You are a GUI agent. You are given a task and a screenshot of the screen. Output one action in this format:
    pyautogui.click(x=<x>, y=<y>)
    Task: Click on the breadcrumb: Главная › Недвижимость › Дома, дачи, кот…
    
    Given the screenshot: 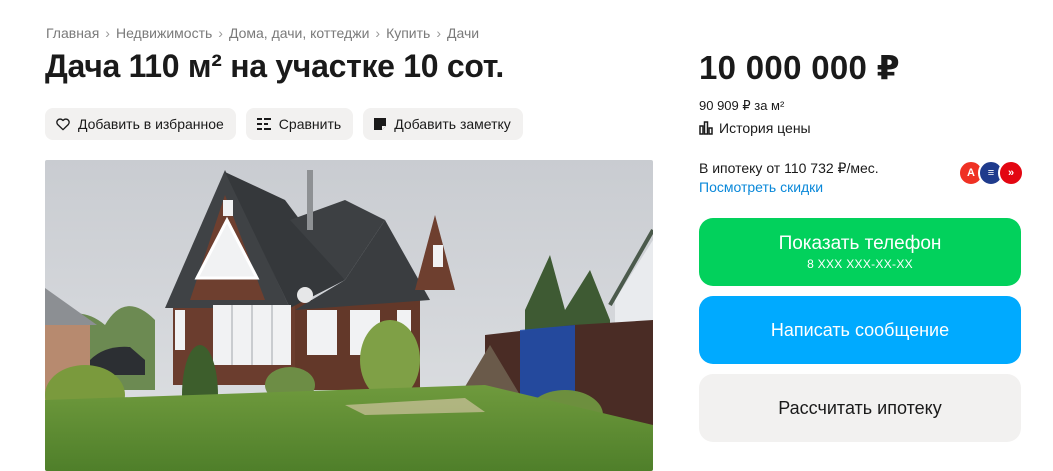 What is the action you would take?
    pyautogui.click(x=262, y=33)
    